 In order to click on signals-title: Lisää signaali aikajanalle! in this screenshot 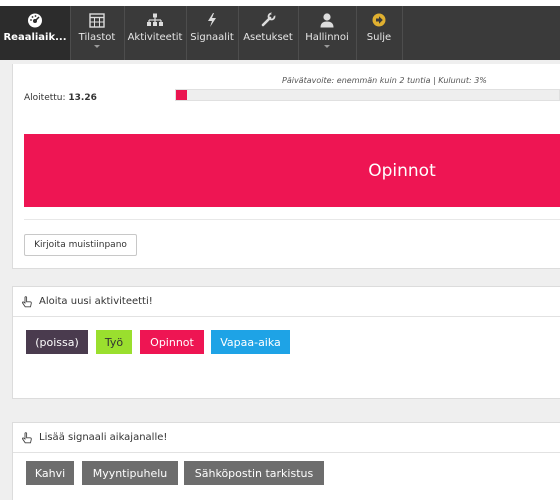, I will do `click(103, 437)`.